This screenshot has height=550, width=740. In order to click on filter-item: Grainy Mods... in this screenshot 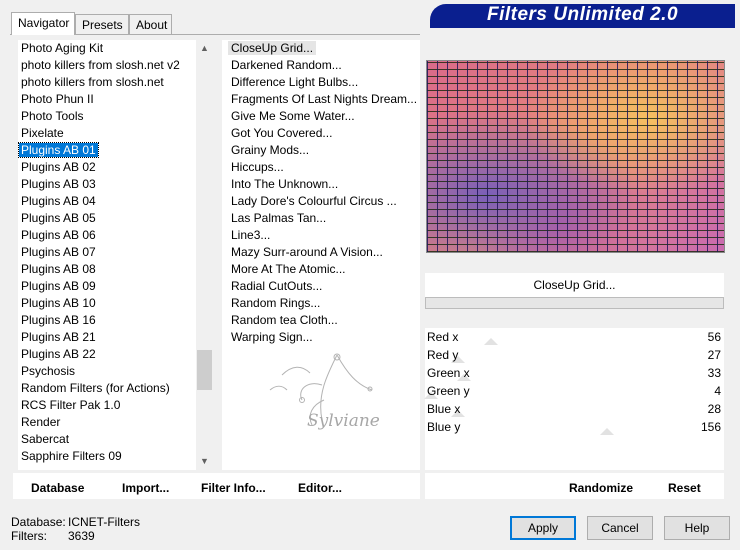, I will do `click(270, 150)`.